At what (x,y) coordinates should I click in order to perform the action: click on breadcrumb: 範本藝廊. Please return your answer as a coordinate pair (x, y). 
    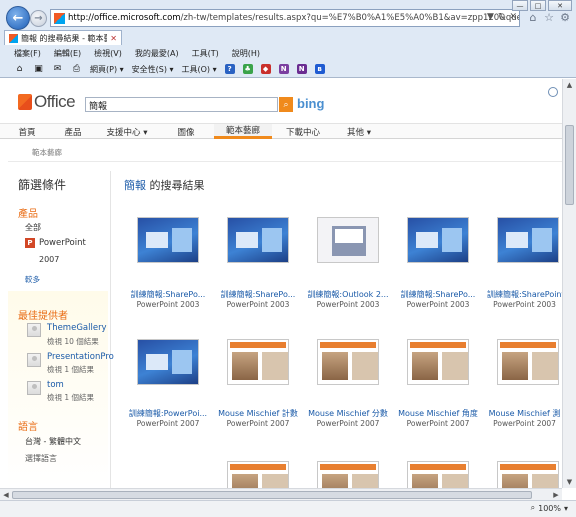
    Looking at the image, I should click on (47, 152).